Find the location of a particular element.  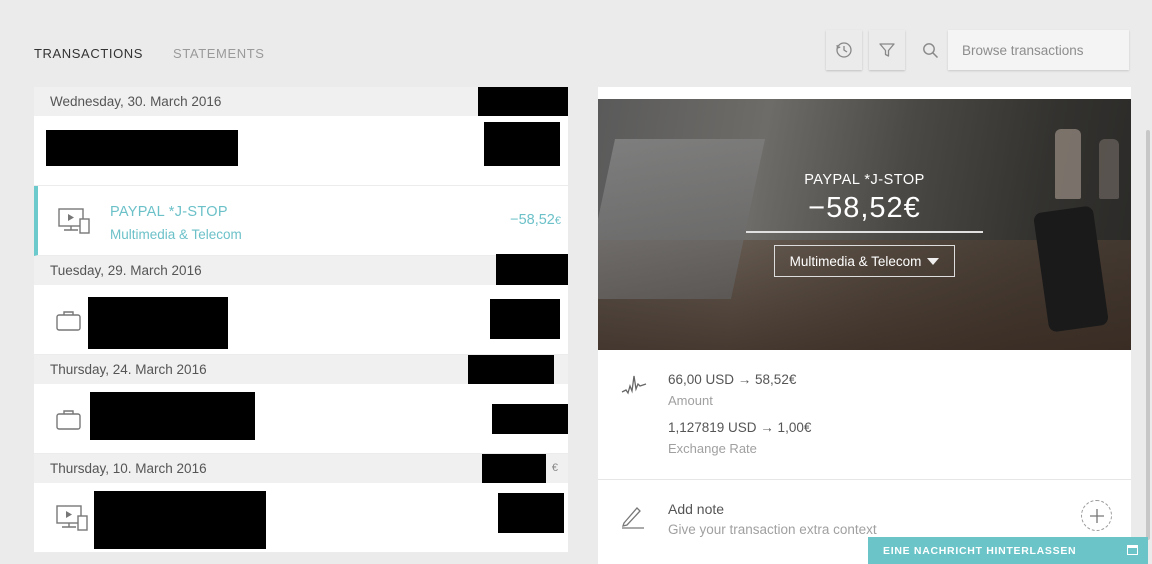

add-note-title: Add note is located at coordinates (696, 509).